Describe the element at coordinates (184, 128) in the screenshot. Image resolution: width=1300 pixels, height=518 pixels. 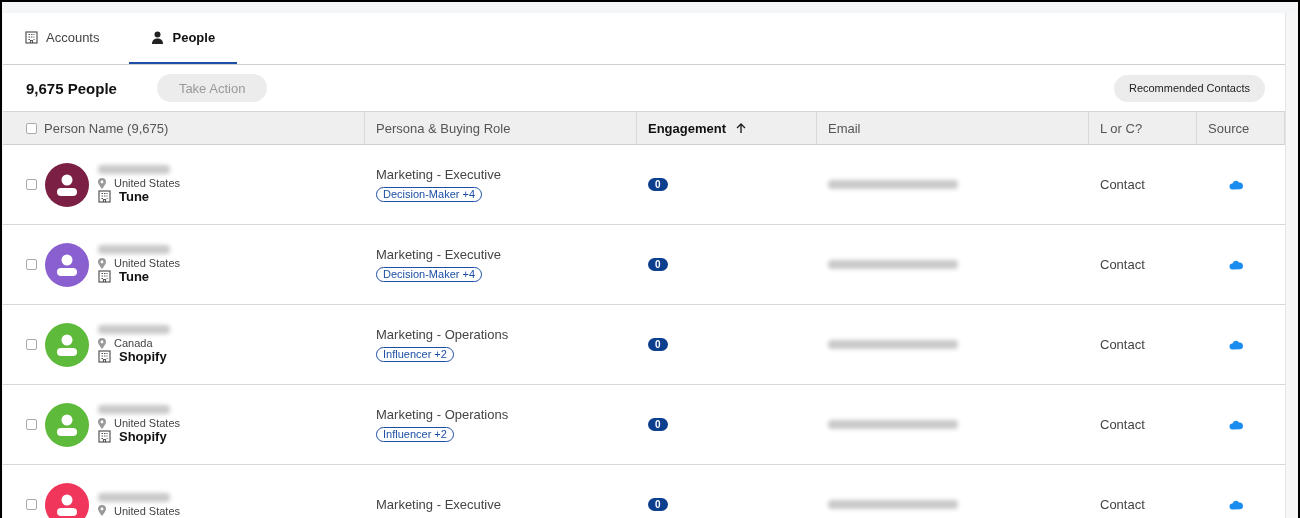
I see `column-header: Person Name (9,675)` at that location.